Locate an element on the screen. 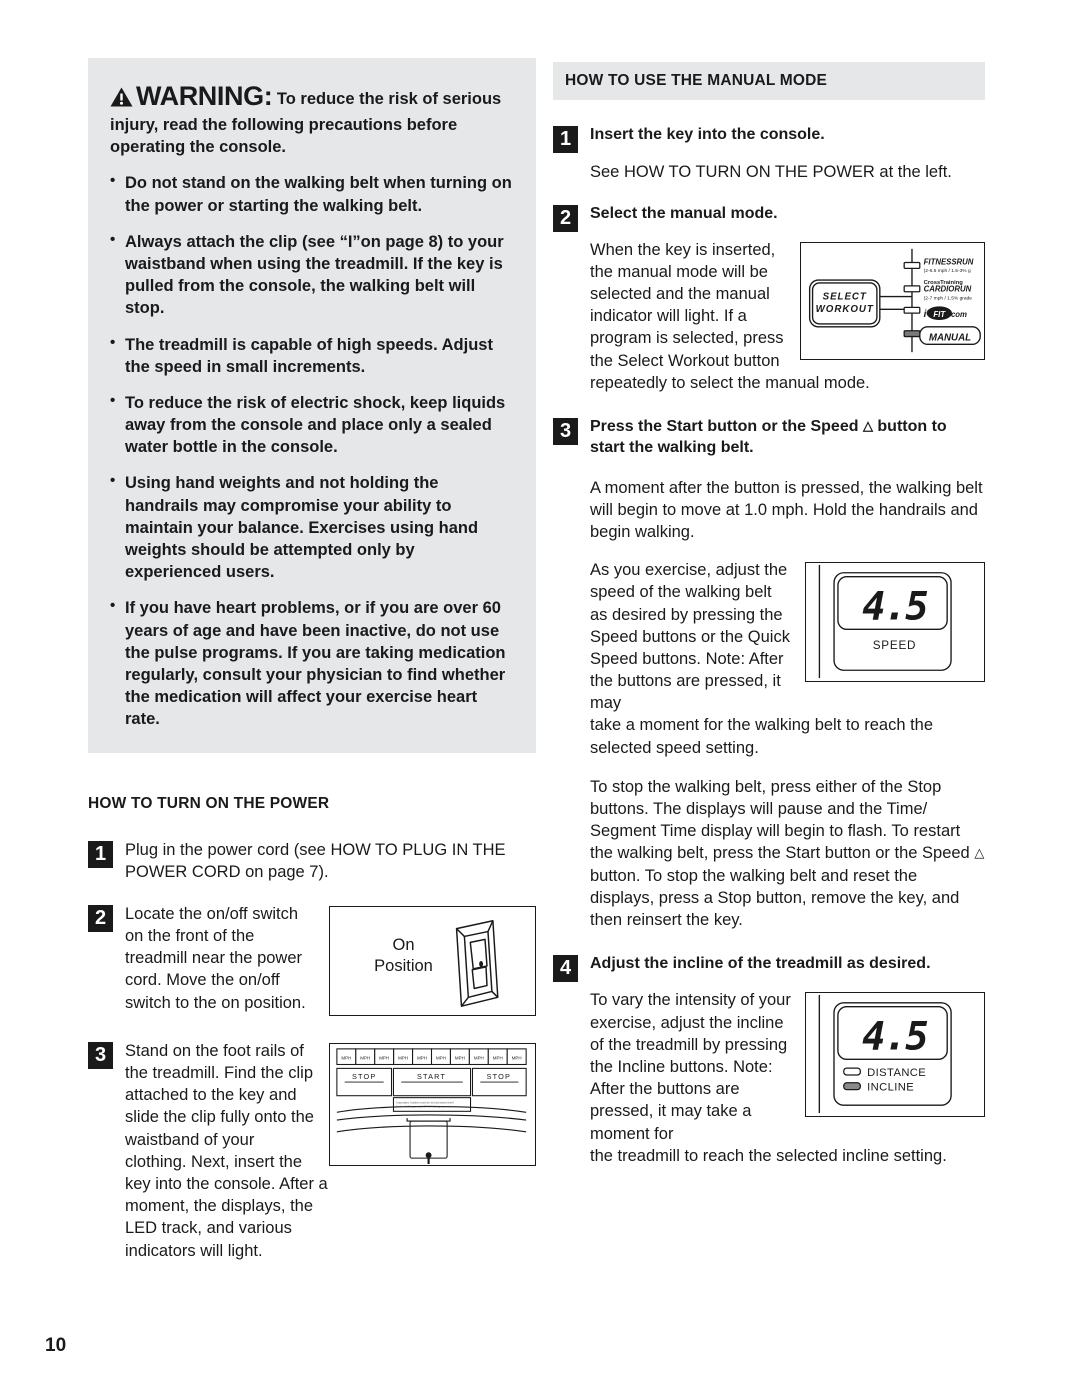 This screenshot has width=1080, height=1397. svg-text: com is located at coordinates (959, 314).